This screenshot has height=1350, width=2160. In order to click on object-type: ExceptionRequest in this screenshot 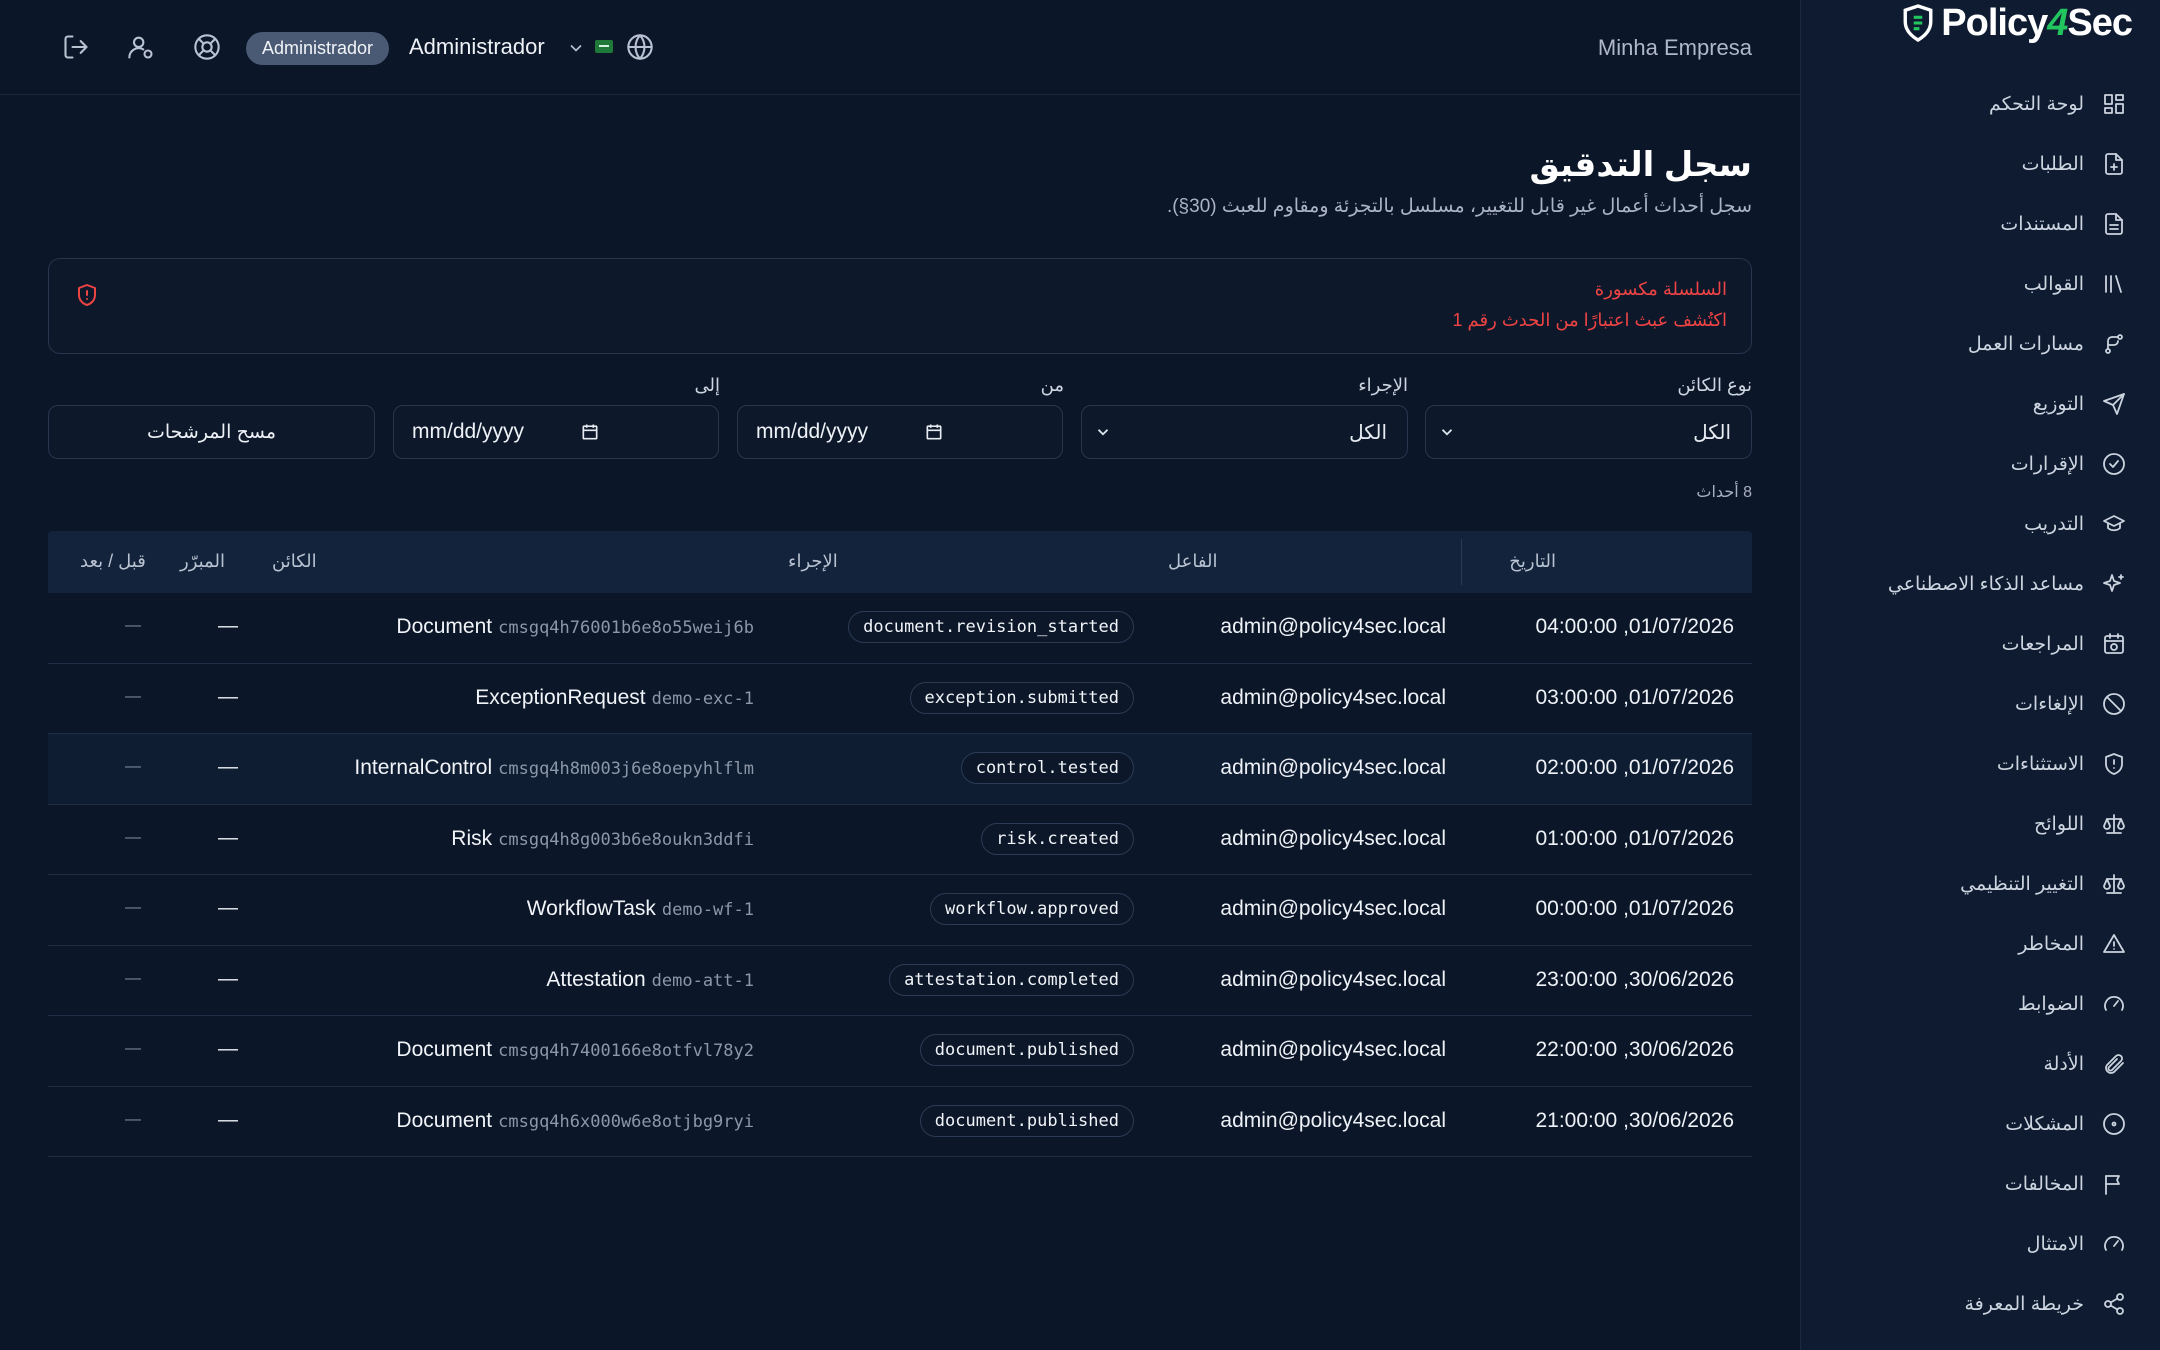, I will do `click(560, 697)`.